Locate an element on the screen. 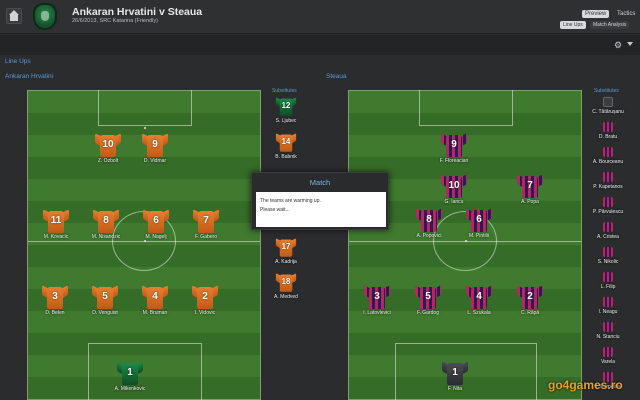  player-name: D. Bratu is located at coordinates (608, 137).